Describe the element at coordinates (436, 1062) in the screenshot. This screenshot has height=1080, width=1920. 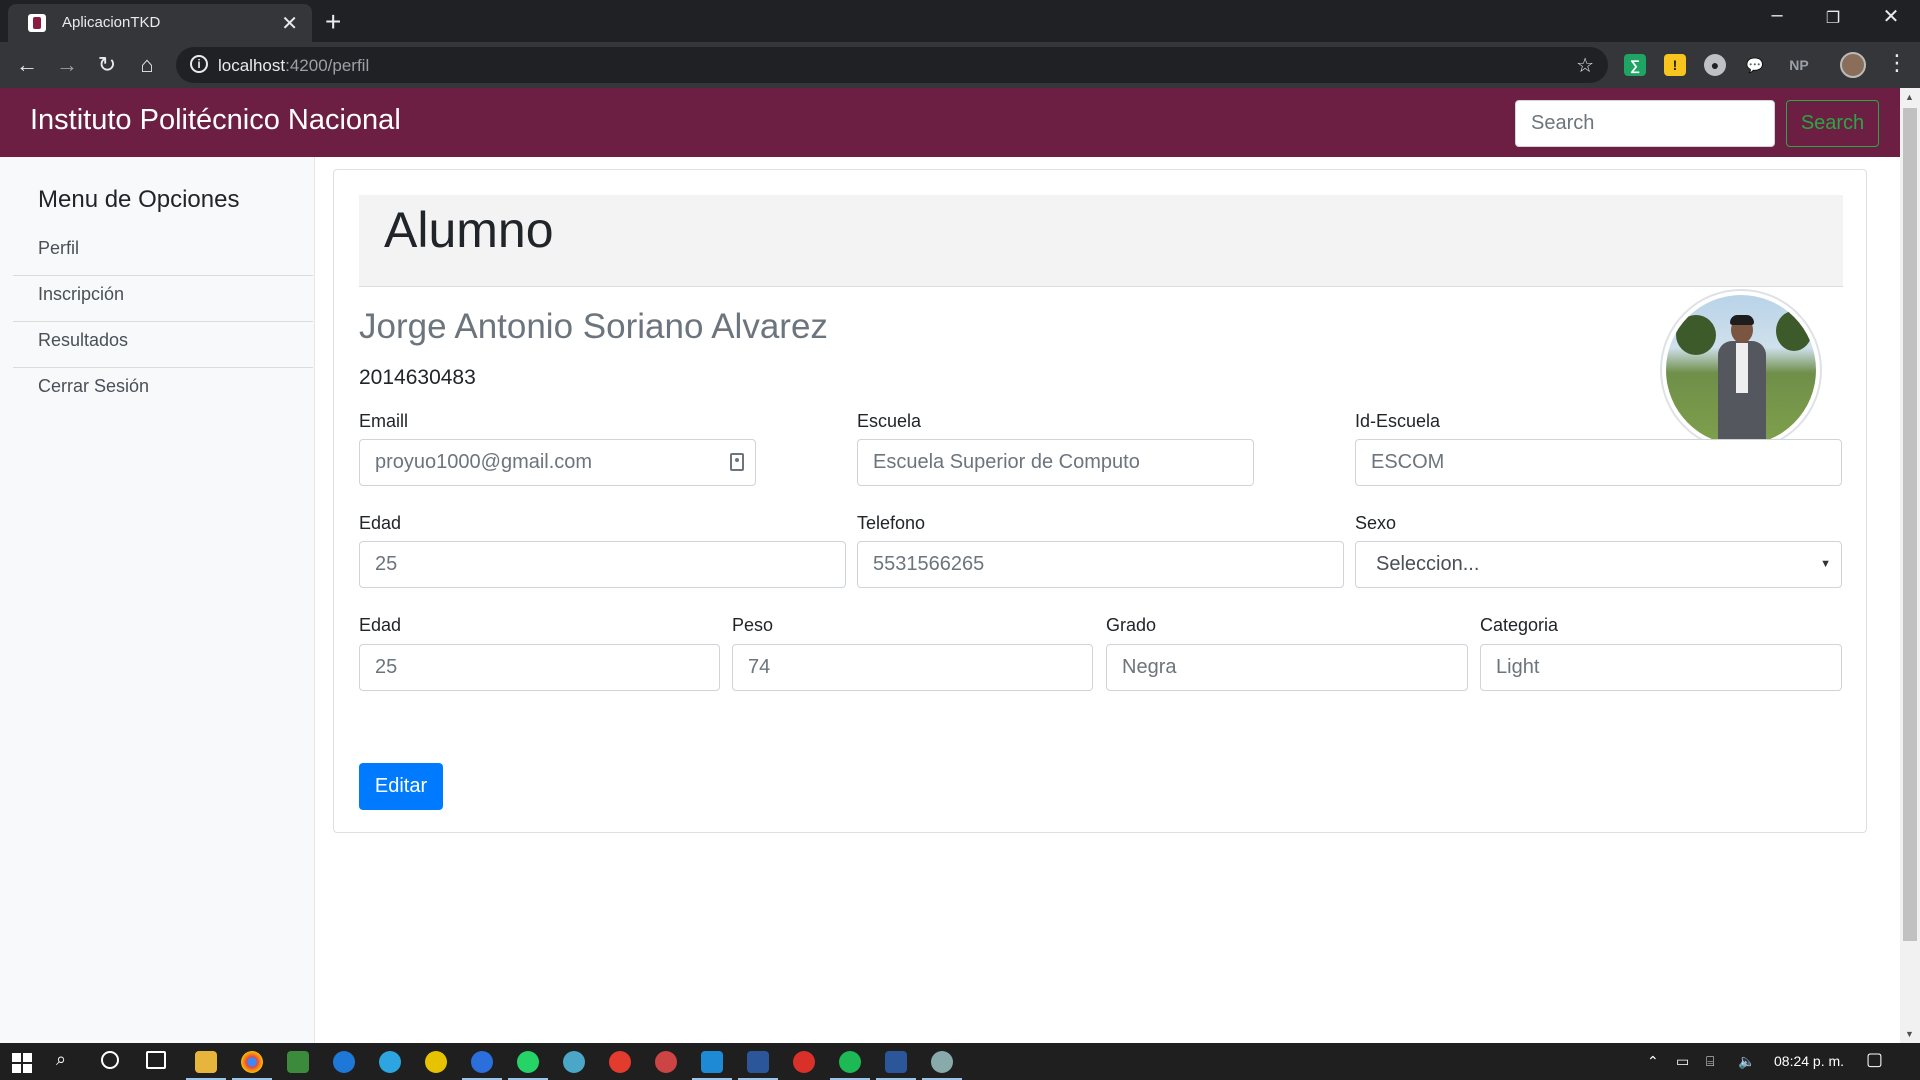
I see `norton-icon` at that location.